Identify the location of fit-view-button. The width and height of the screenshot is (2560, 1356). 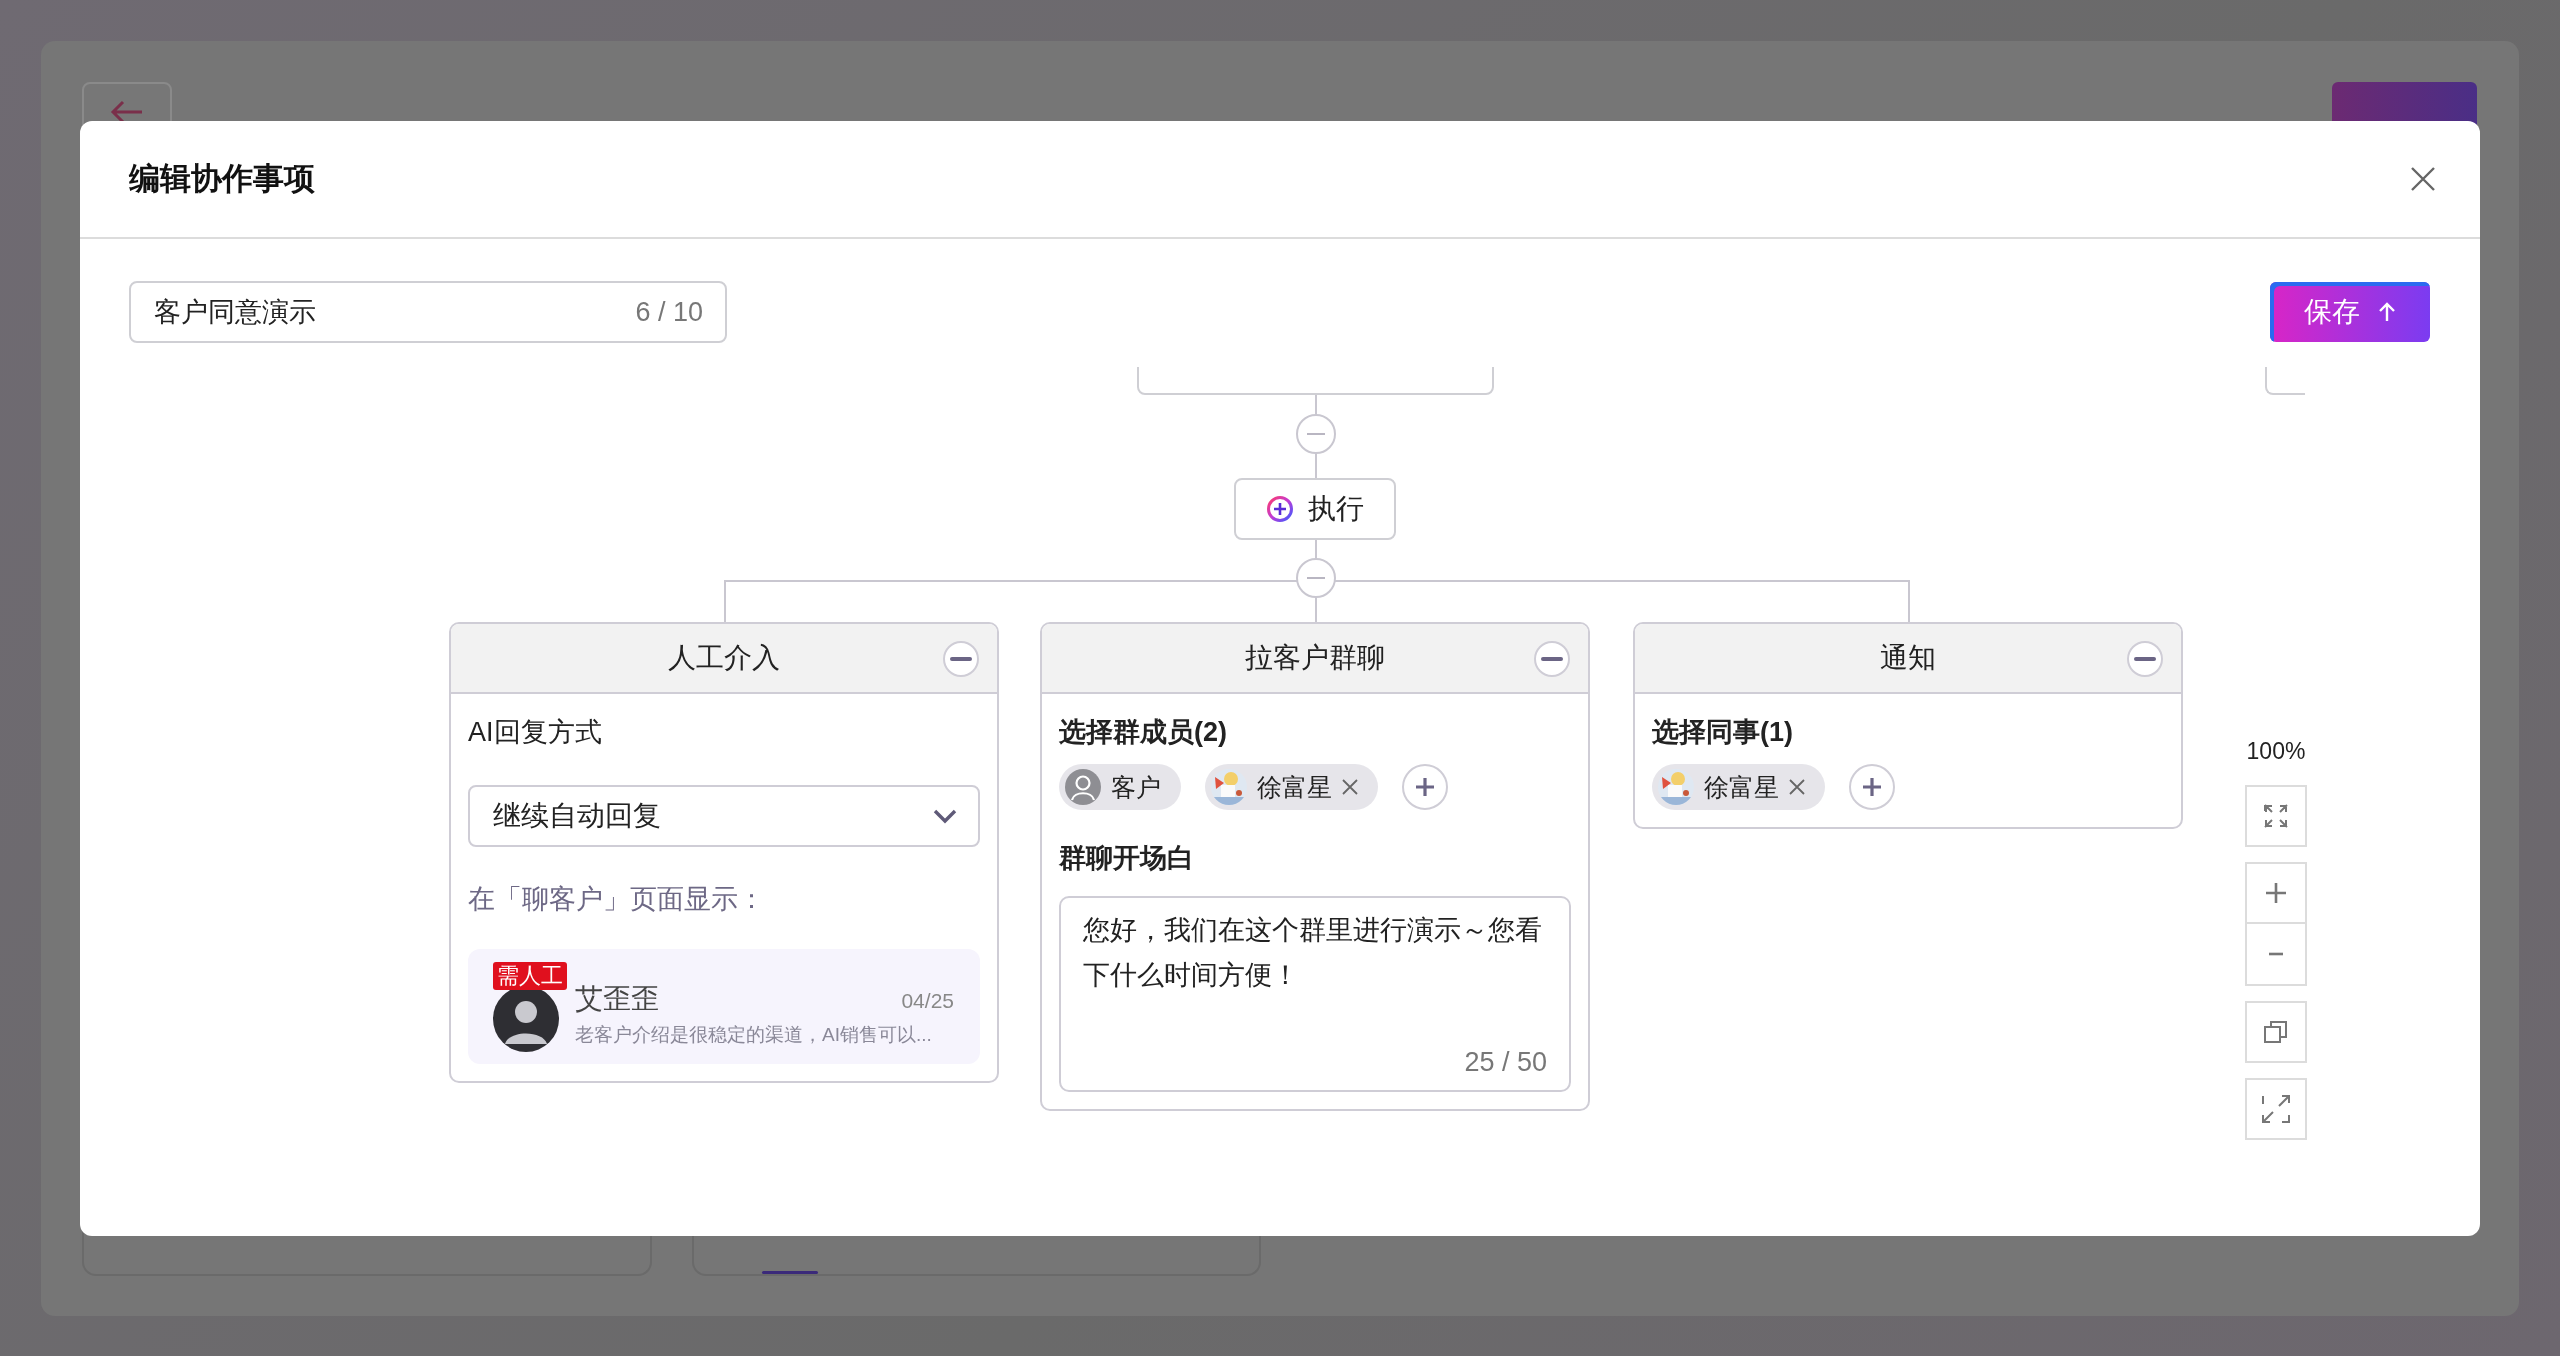
(2276, 816).